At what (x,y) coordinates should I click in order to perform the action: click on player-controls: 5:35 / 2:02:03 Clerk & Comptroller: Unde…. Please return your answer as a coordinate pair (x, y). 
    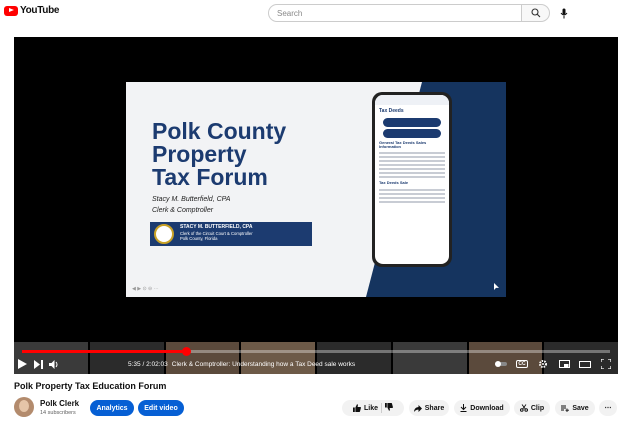
    Looking at the image, I should click on (316, 364).